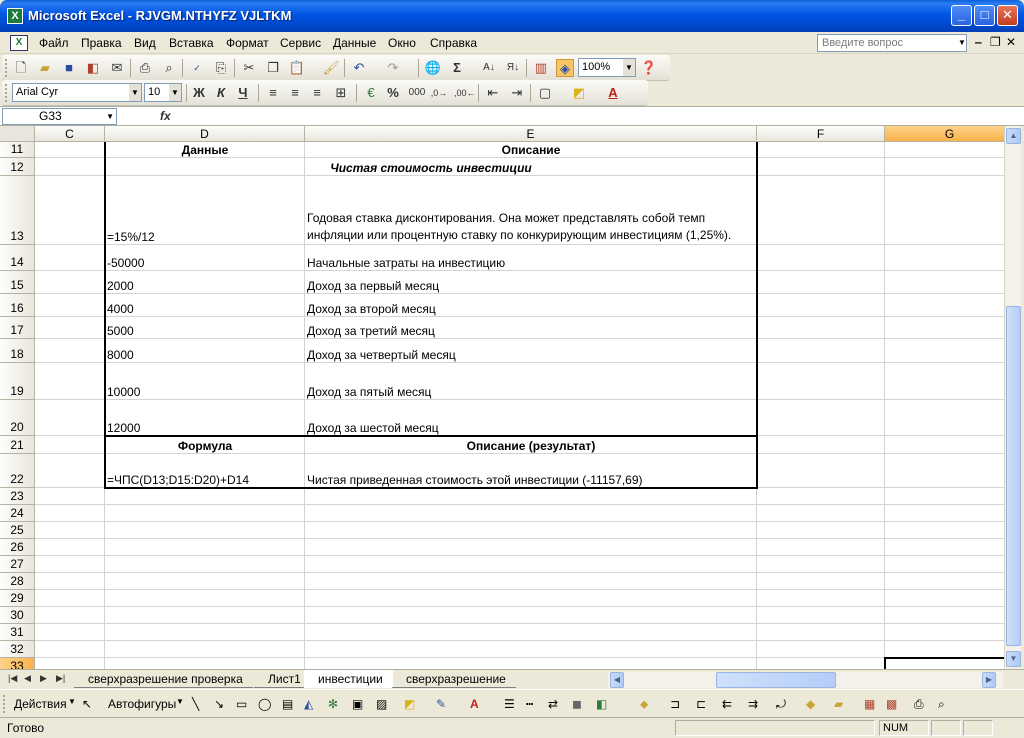 This screenshot has height=738, width=1024. Describe the element at coordinates (453, 43) in the screenshot. I see `menu-help: Справка` at that location.